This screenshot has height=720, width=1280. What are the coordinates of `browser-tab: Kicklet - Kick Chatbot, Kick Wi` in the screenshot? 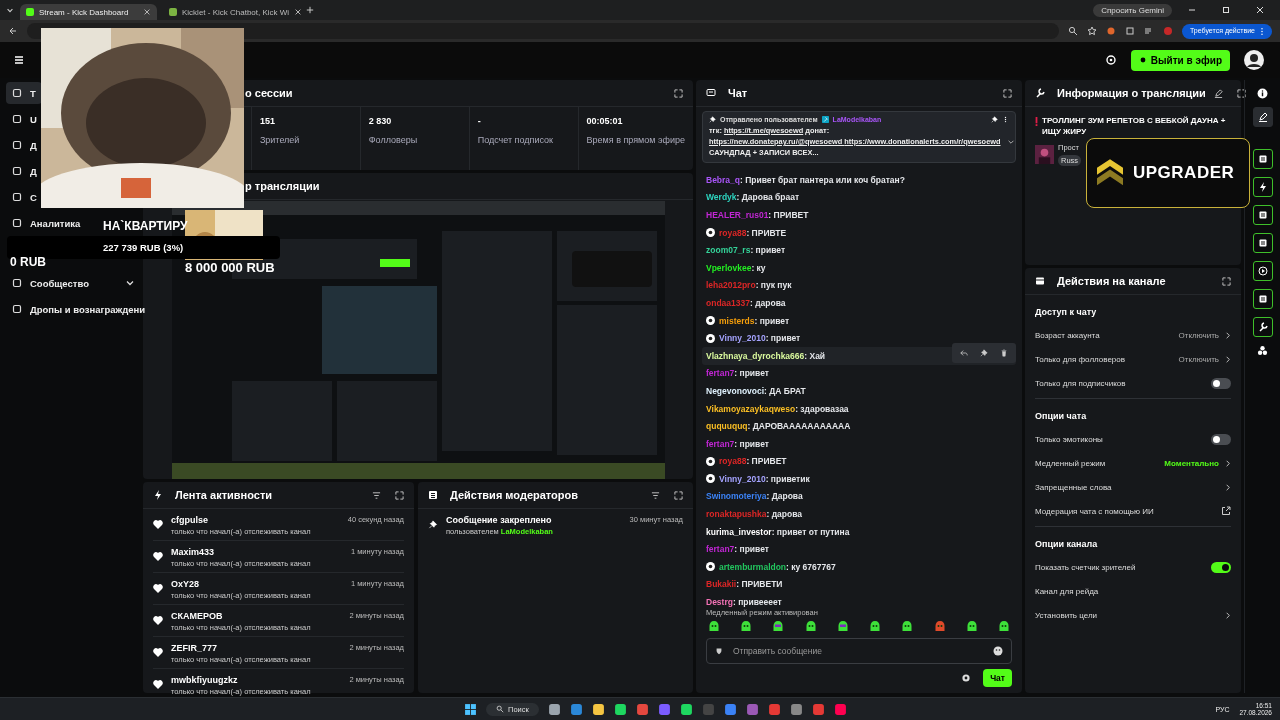 It's located at (231, 12).